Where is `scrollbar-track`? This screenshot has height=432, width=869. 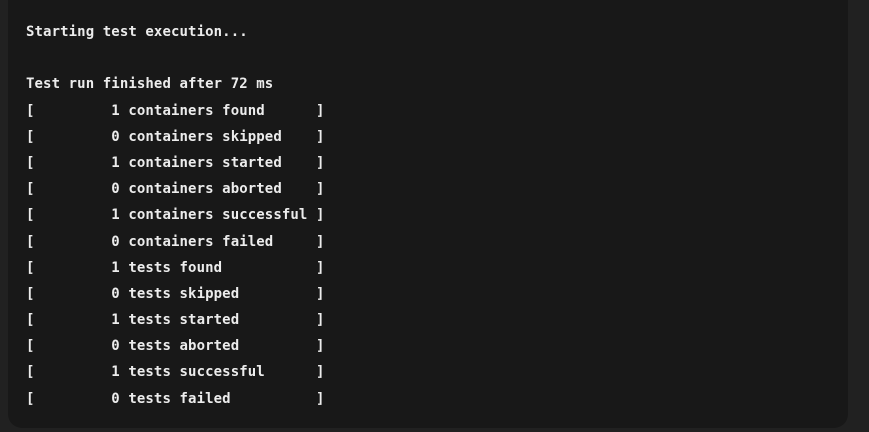 scrollbar-track is located at coordinates (858, 216).